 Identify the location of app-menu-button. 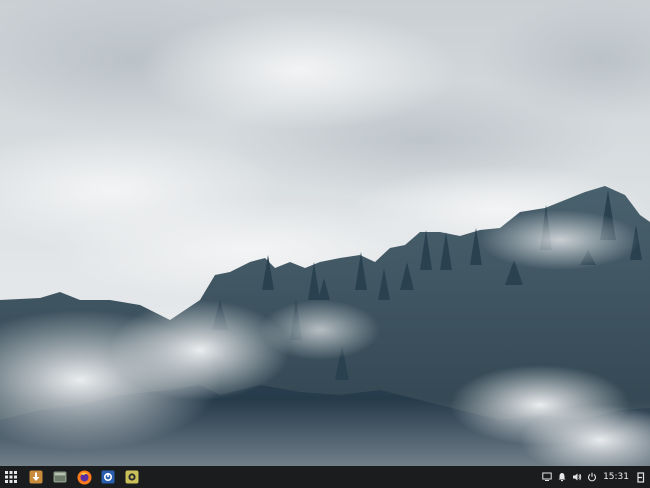
(11, 477).